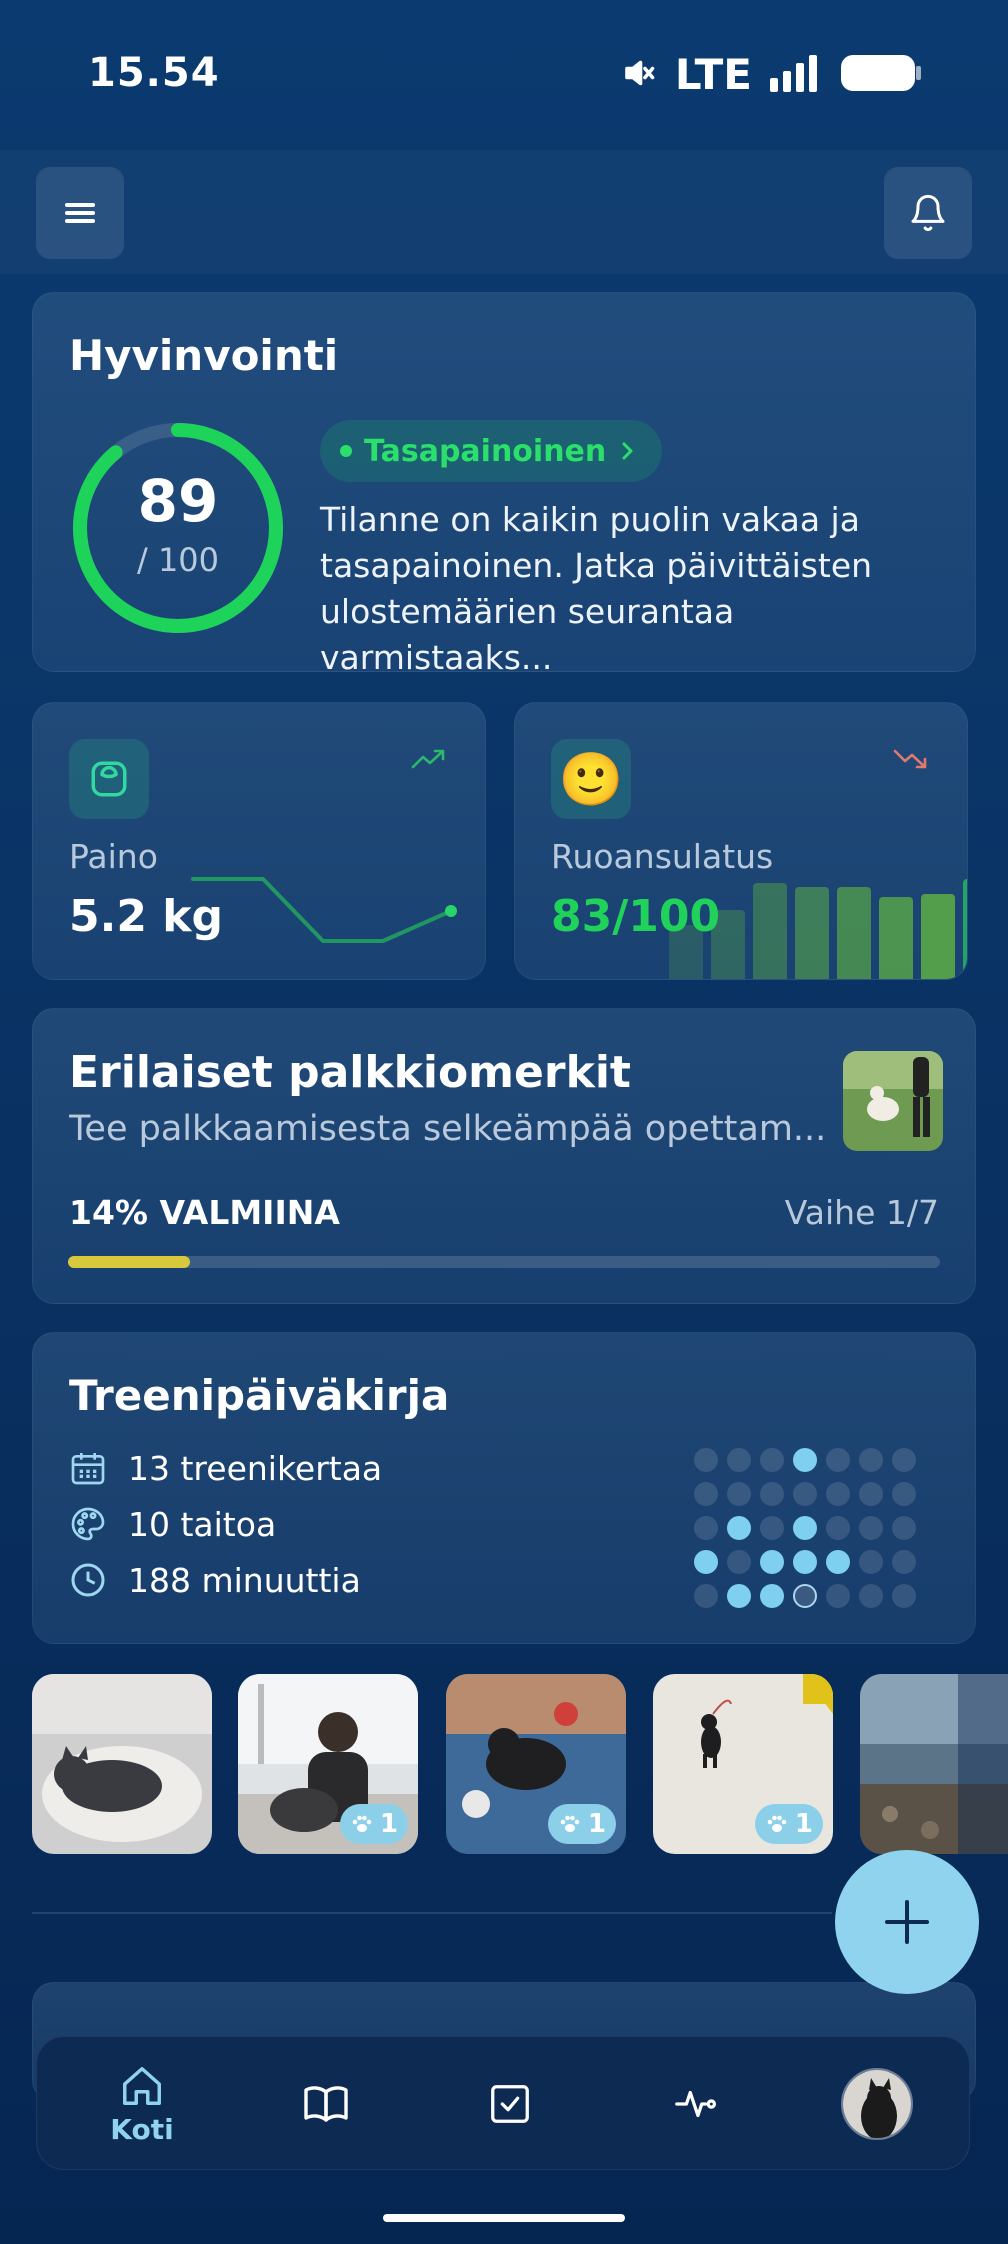 Image resolution: width=1008 pixels, height=2244 pixels. I want to click on course-thumbnail, so click(893, 1101).